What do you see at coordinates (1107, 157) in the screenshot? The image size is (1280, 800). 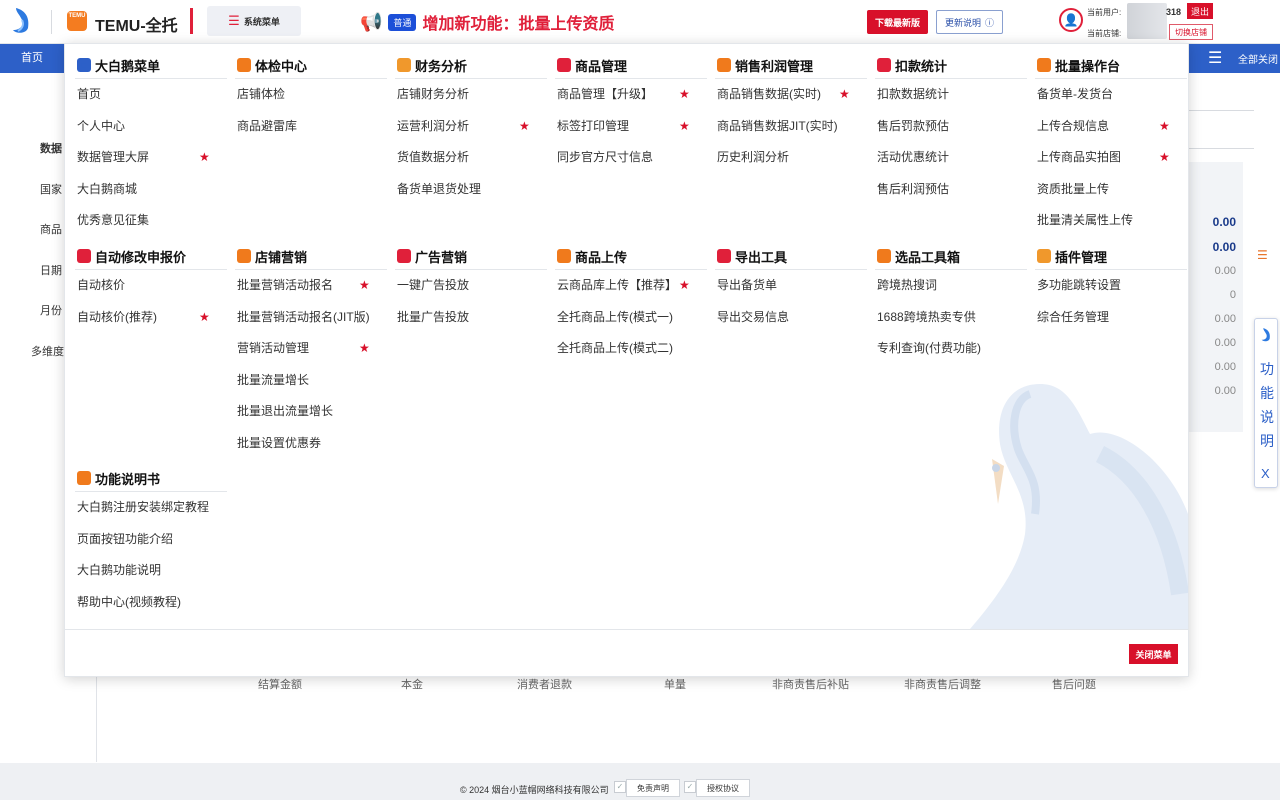 I see `menu-item: 上传商品实拍图` at bounding box center [1107, 157].